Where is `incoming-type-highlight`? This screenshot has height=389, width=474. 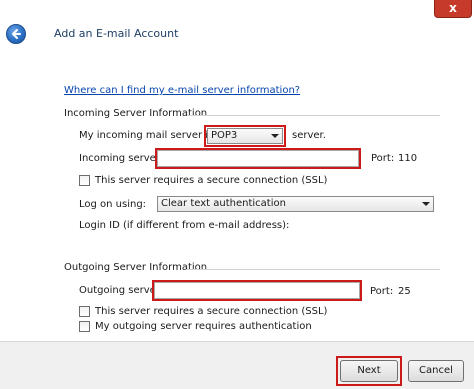 incoming-type-highlight is located at coordinates (245, 136).